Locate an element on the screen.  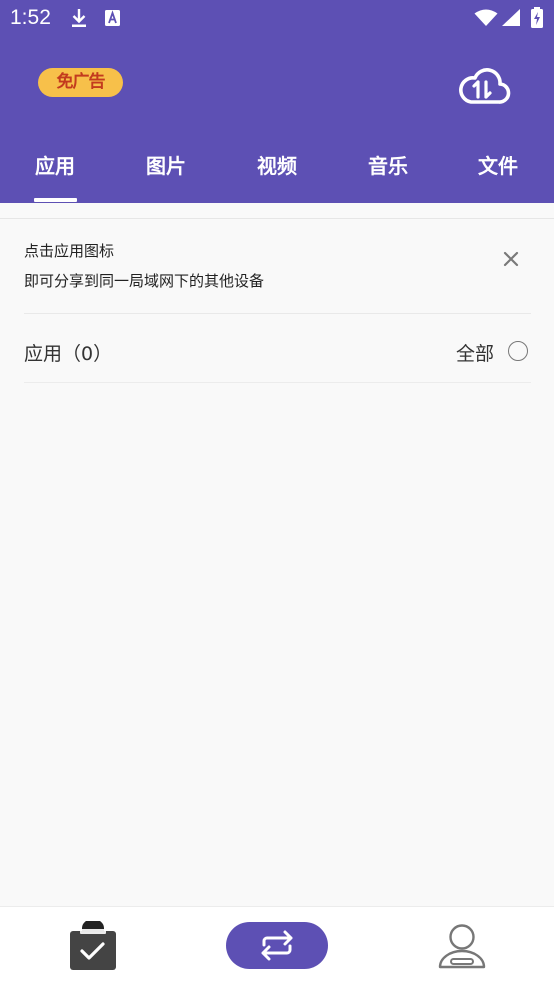
clipboard-check-icon is located at coordinates (92, 946).